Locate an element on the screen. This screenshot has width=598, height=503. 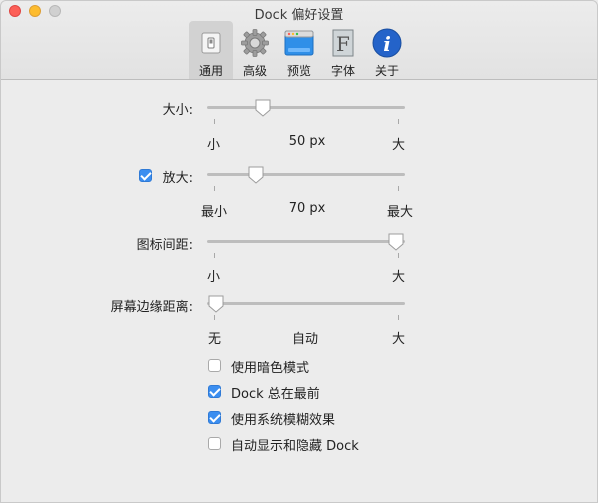
svg-text: i is located at coordinates (387, 44).